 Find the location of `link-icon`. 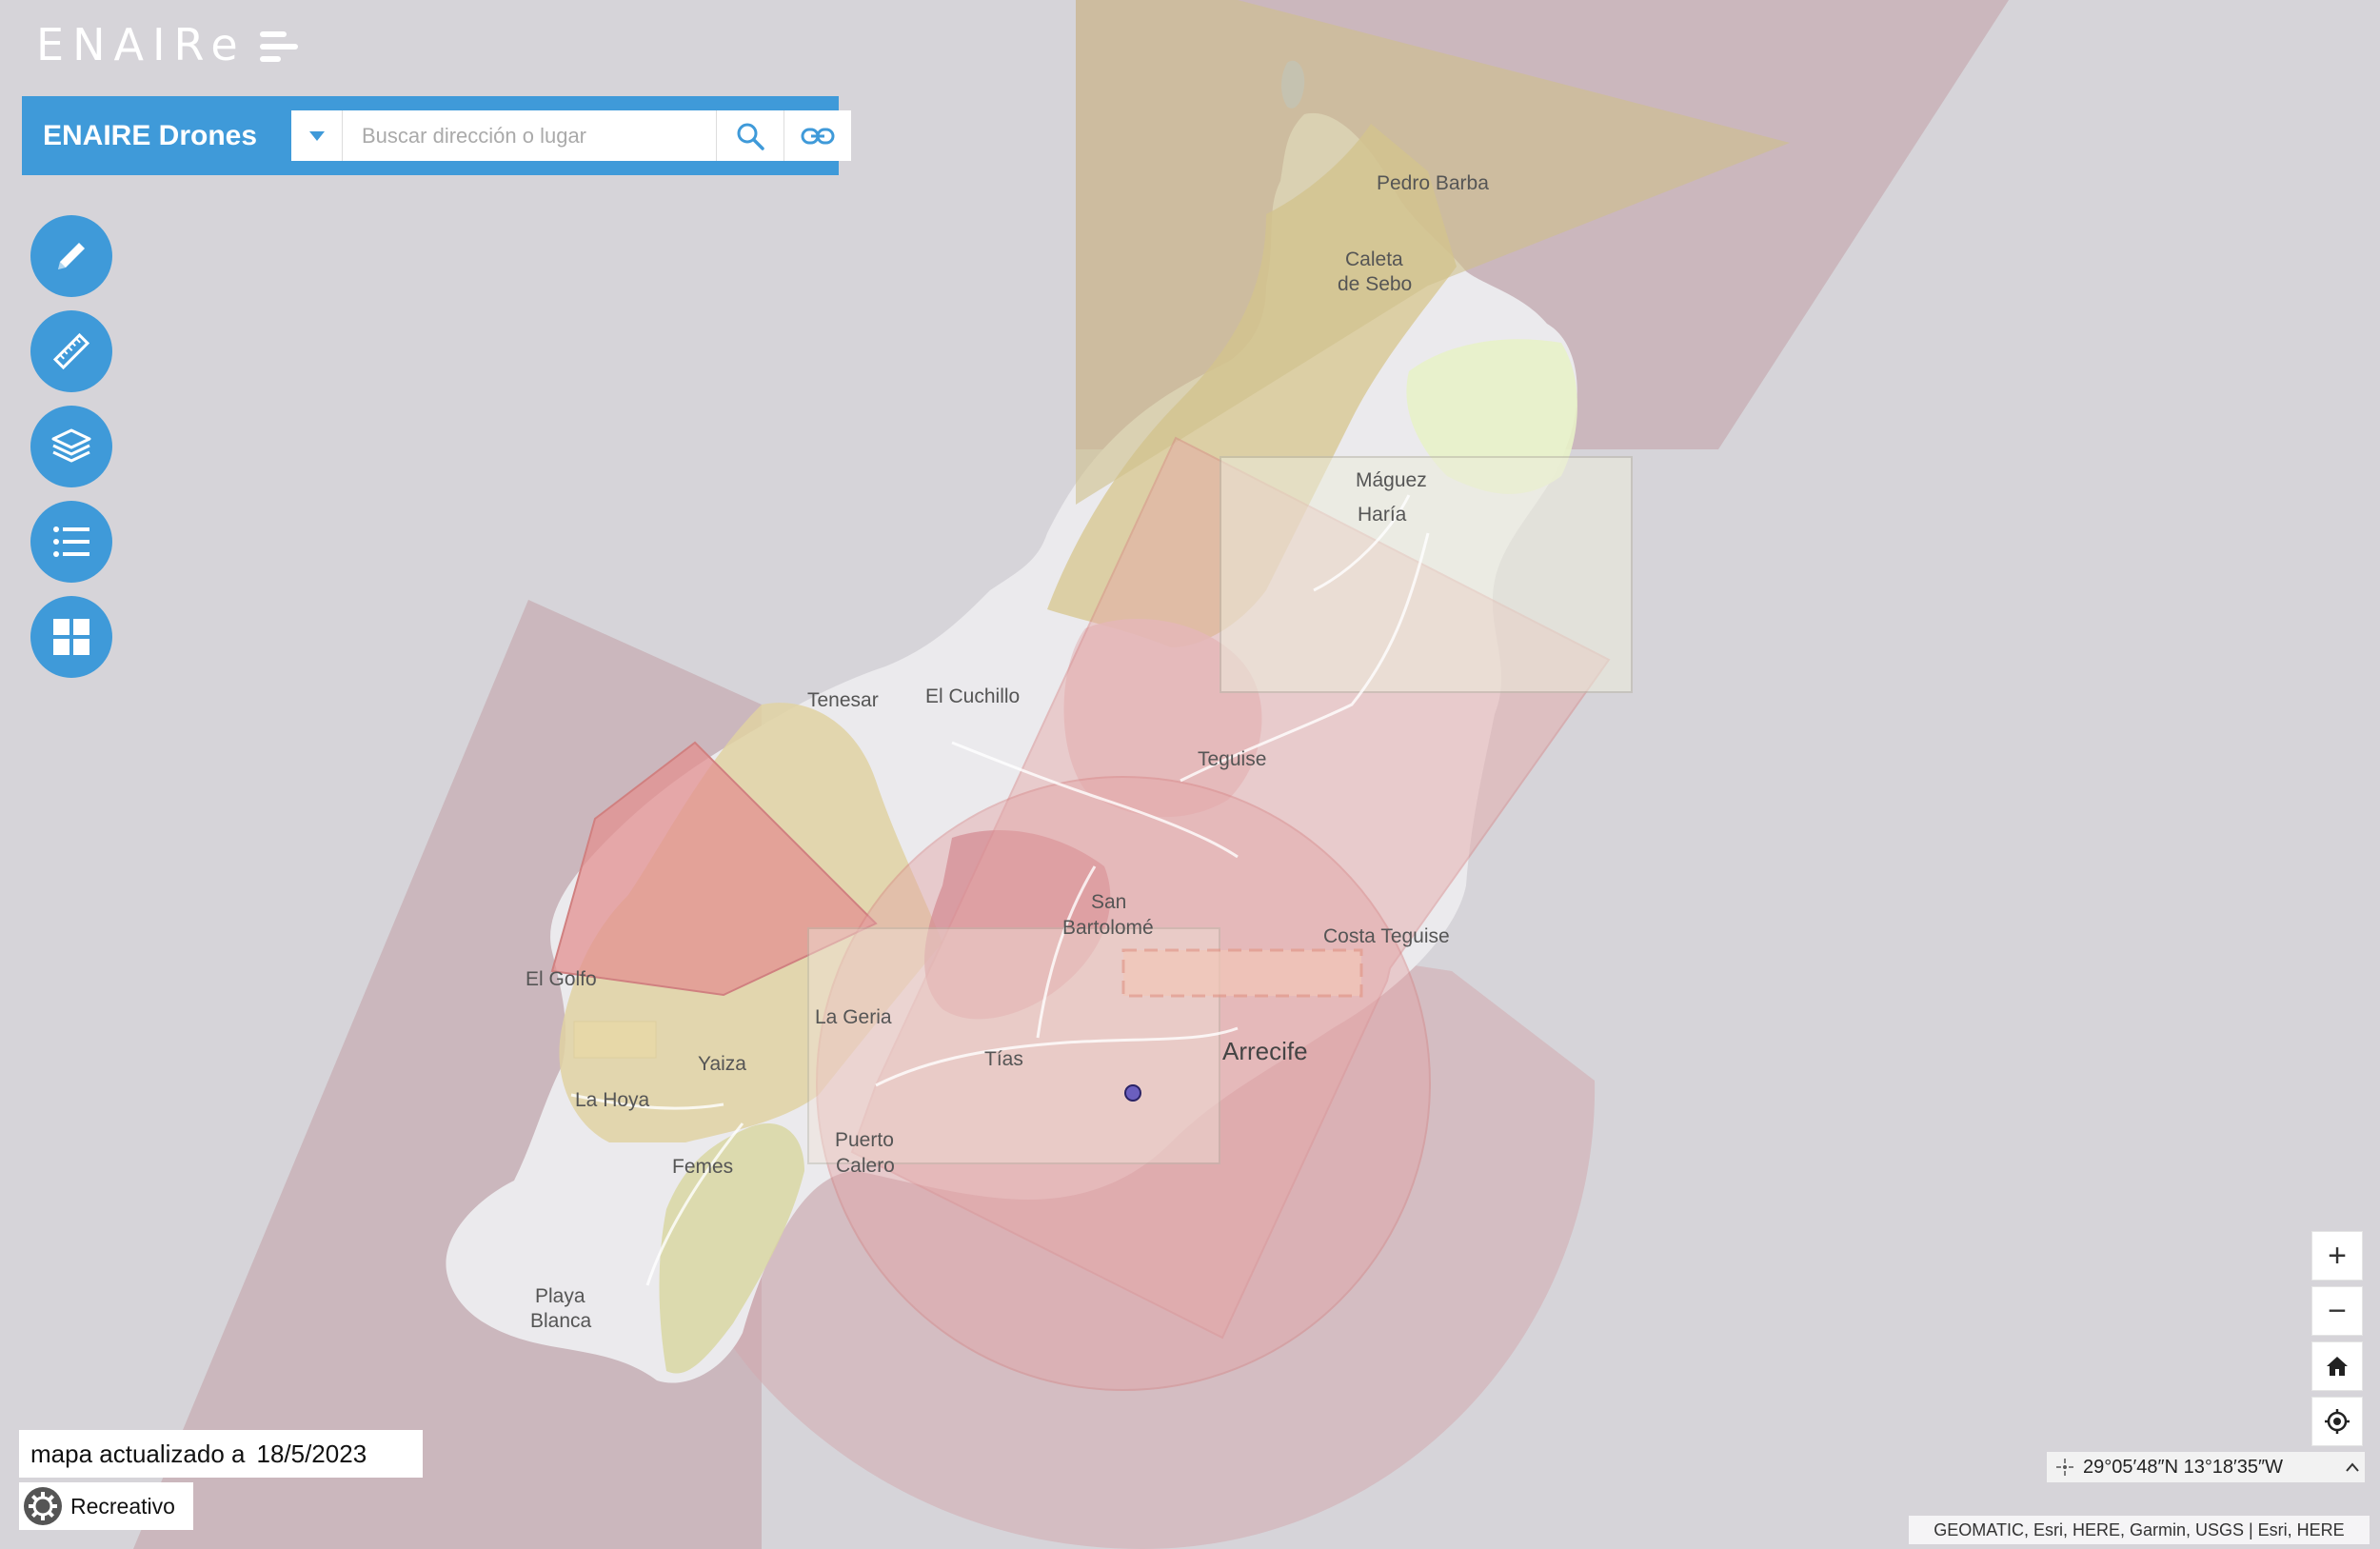

link-icon is located at coordinates (818, 136).